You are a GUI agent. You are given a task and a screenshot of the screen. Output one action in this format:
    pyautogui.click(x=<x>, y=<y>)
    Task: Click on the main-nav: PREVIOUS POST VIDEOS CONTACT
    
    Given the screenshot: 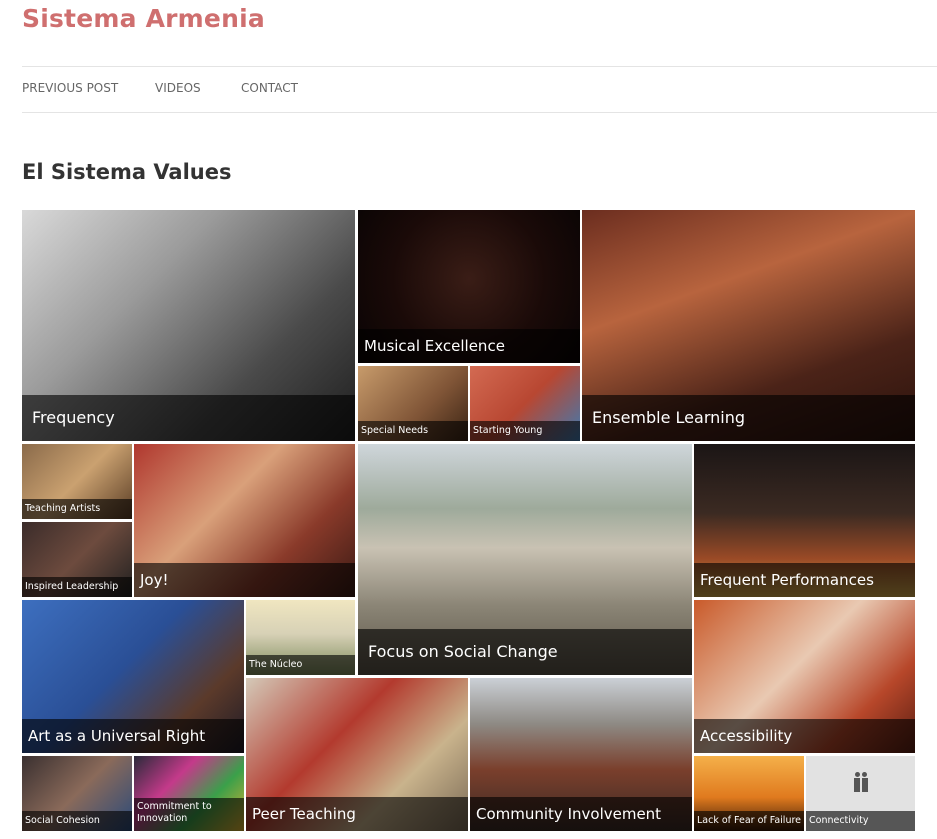 What is the action you would take?
    pyautogui.click(x=479, y=89)
    